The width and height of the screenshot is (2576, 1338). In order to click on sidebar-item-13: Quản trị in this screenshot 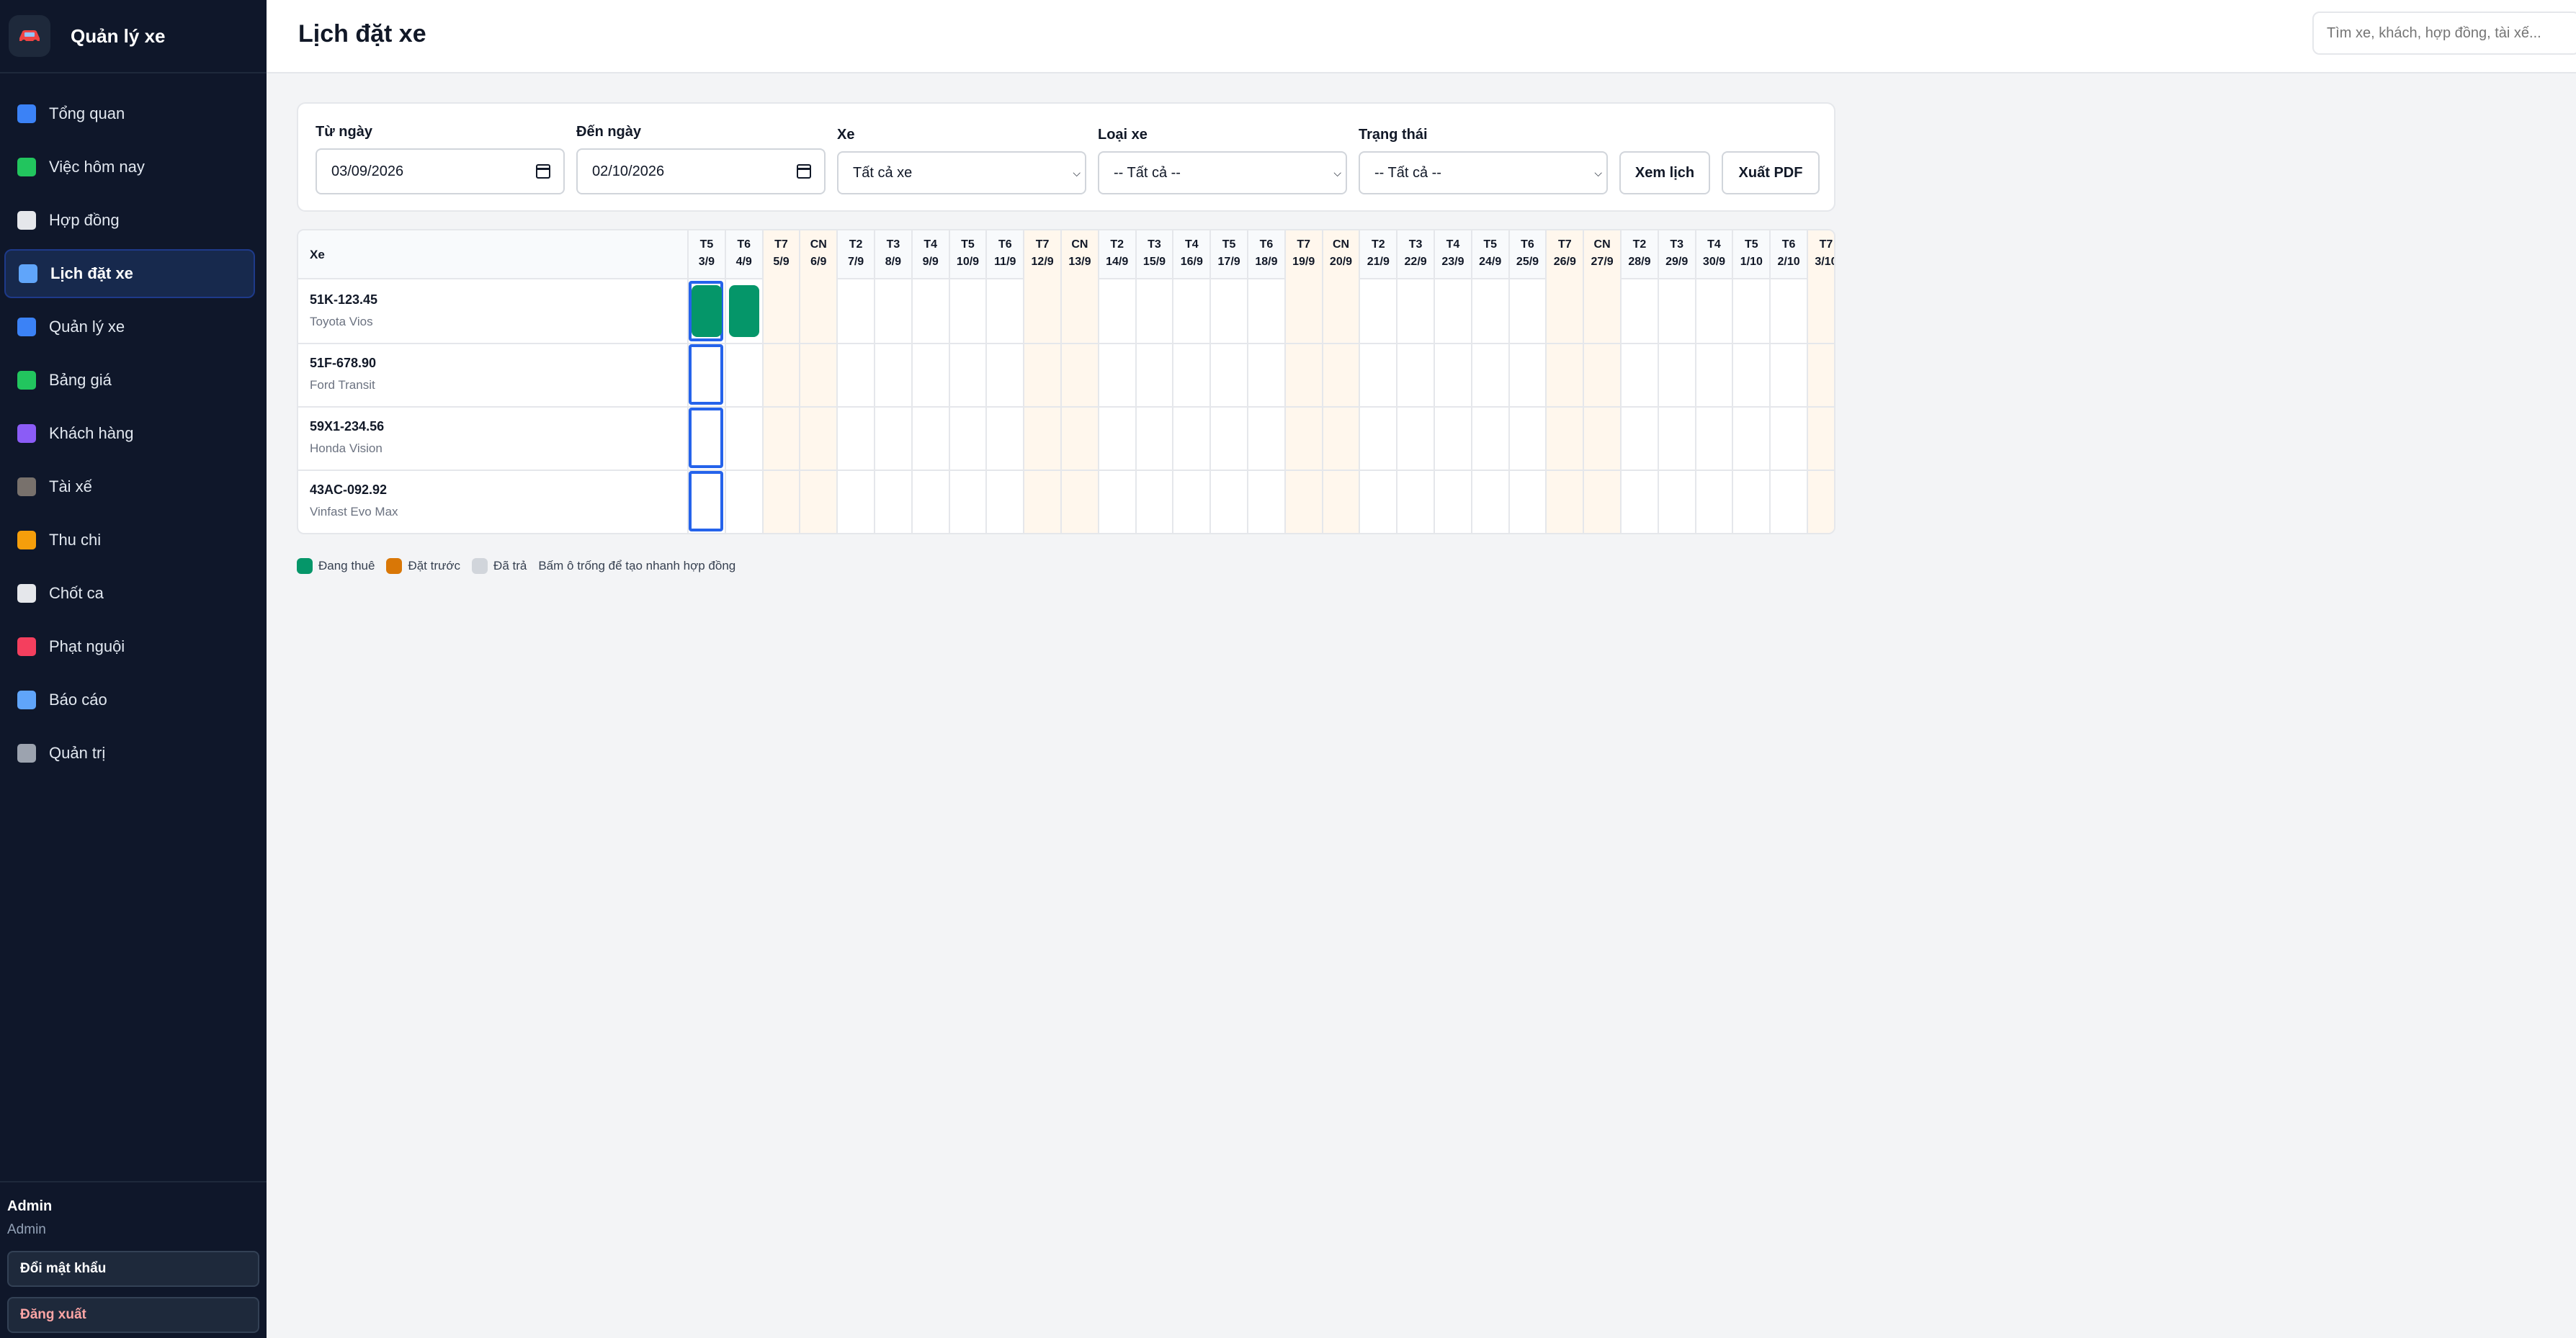, I will do `click(129, 753)`.